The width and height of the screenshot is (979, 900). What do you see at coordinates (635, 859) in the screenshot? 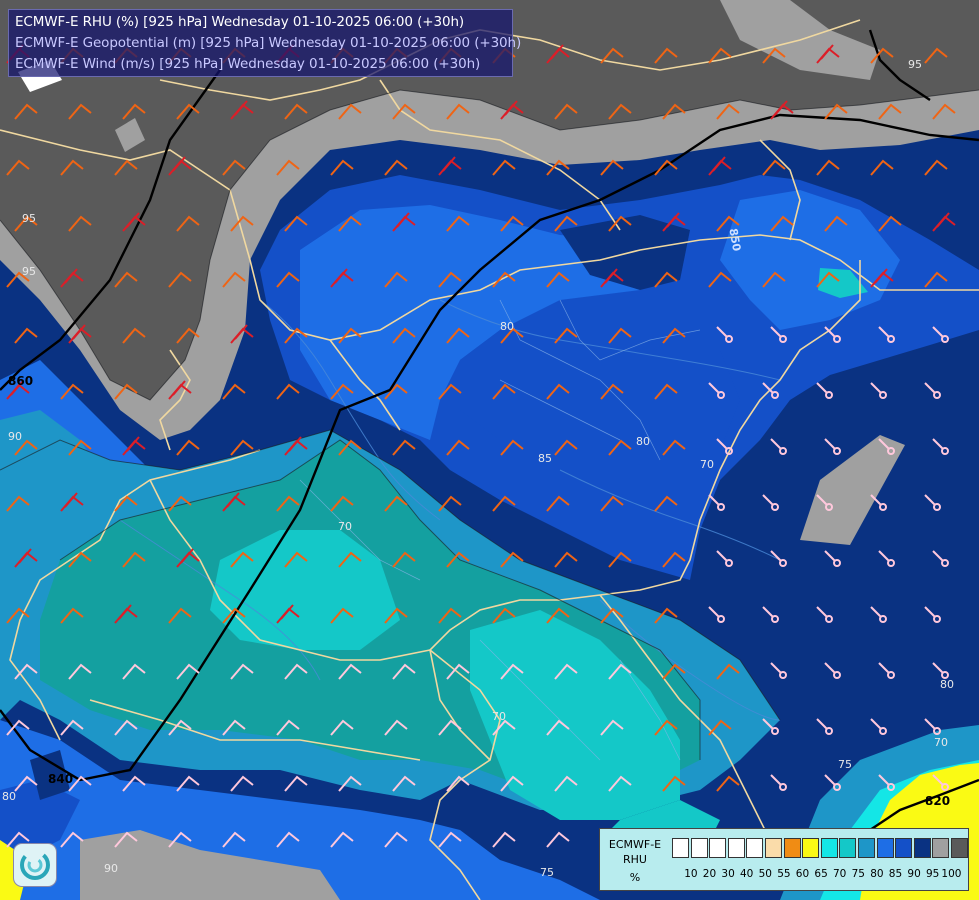
I see `legend-variable: RHU` at bounding box center [635, 859].